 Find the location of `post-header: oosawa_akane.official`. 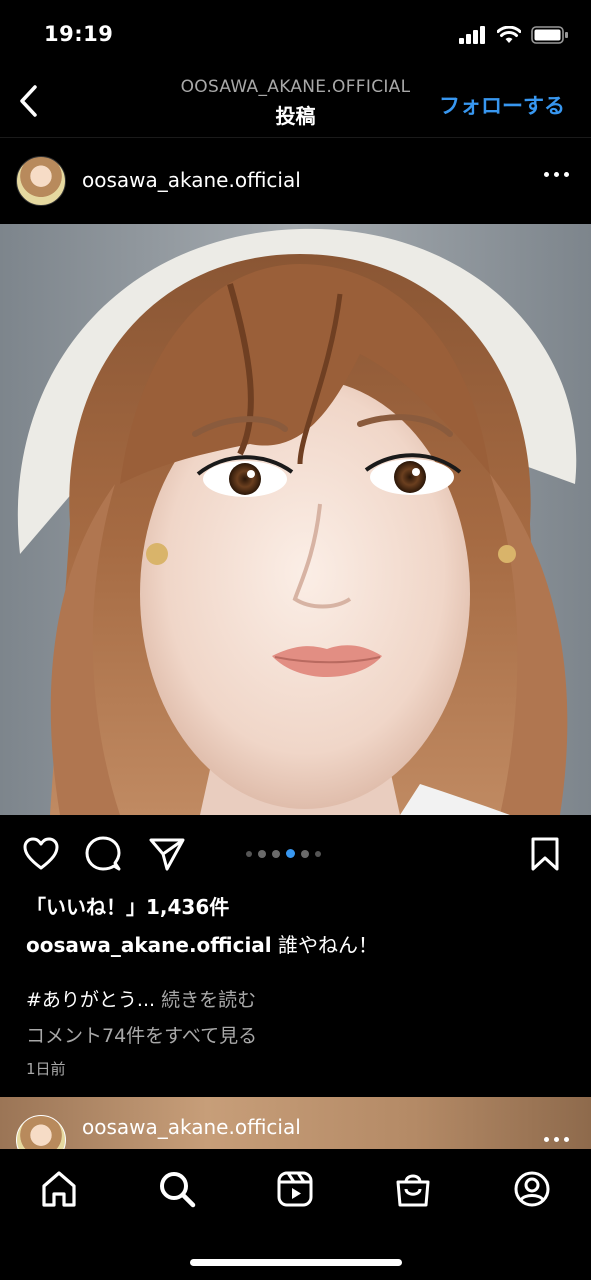

post-header: oosawa_akane.official is located at coordinates (295, 181).